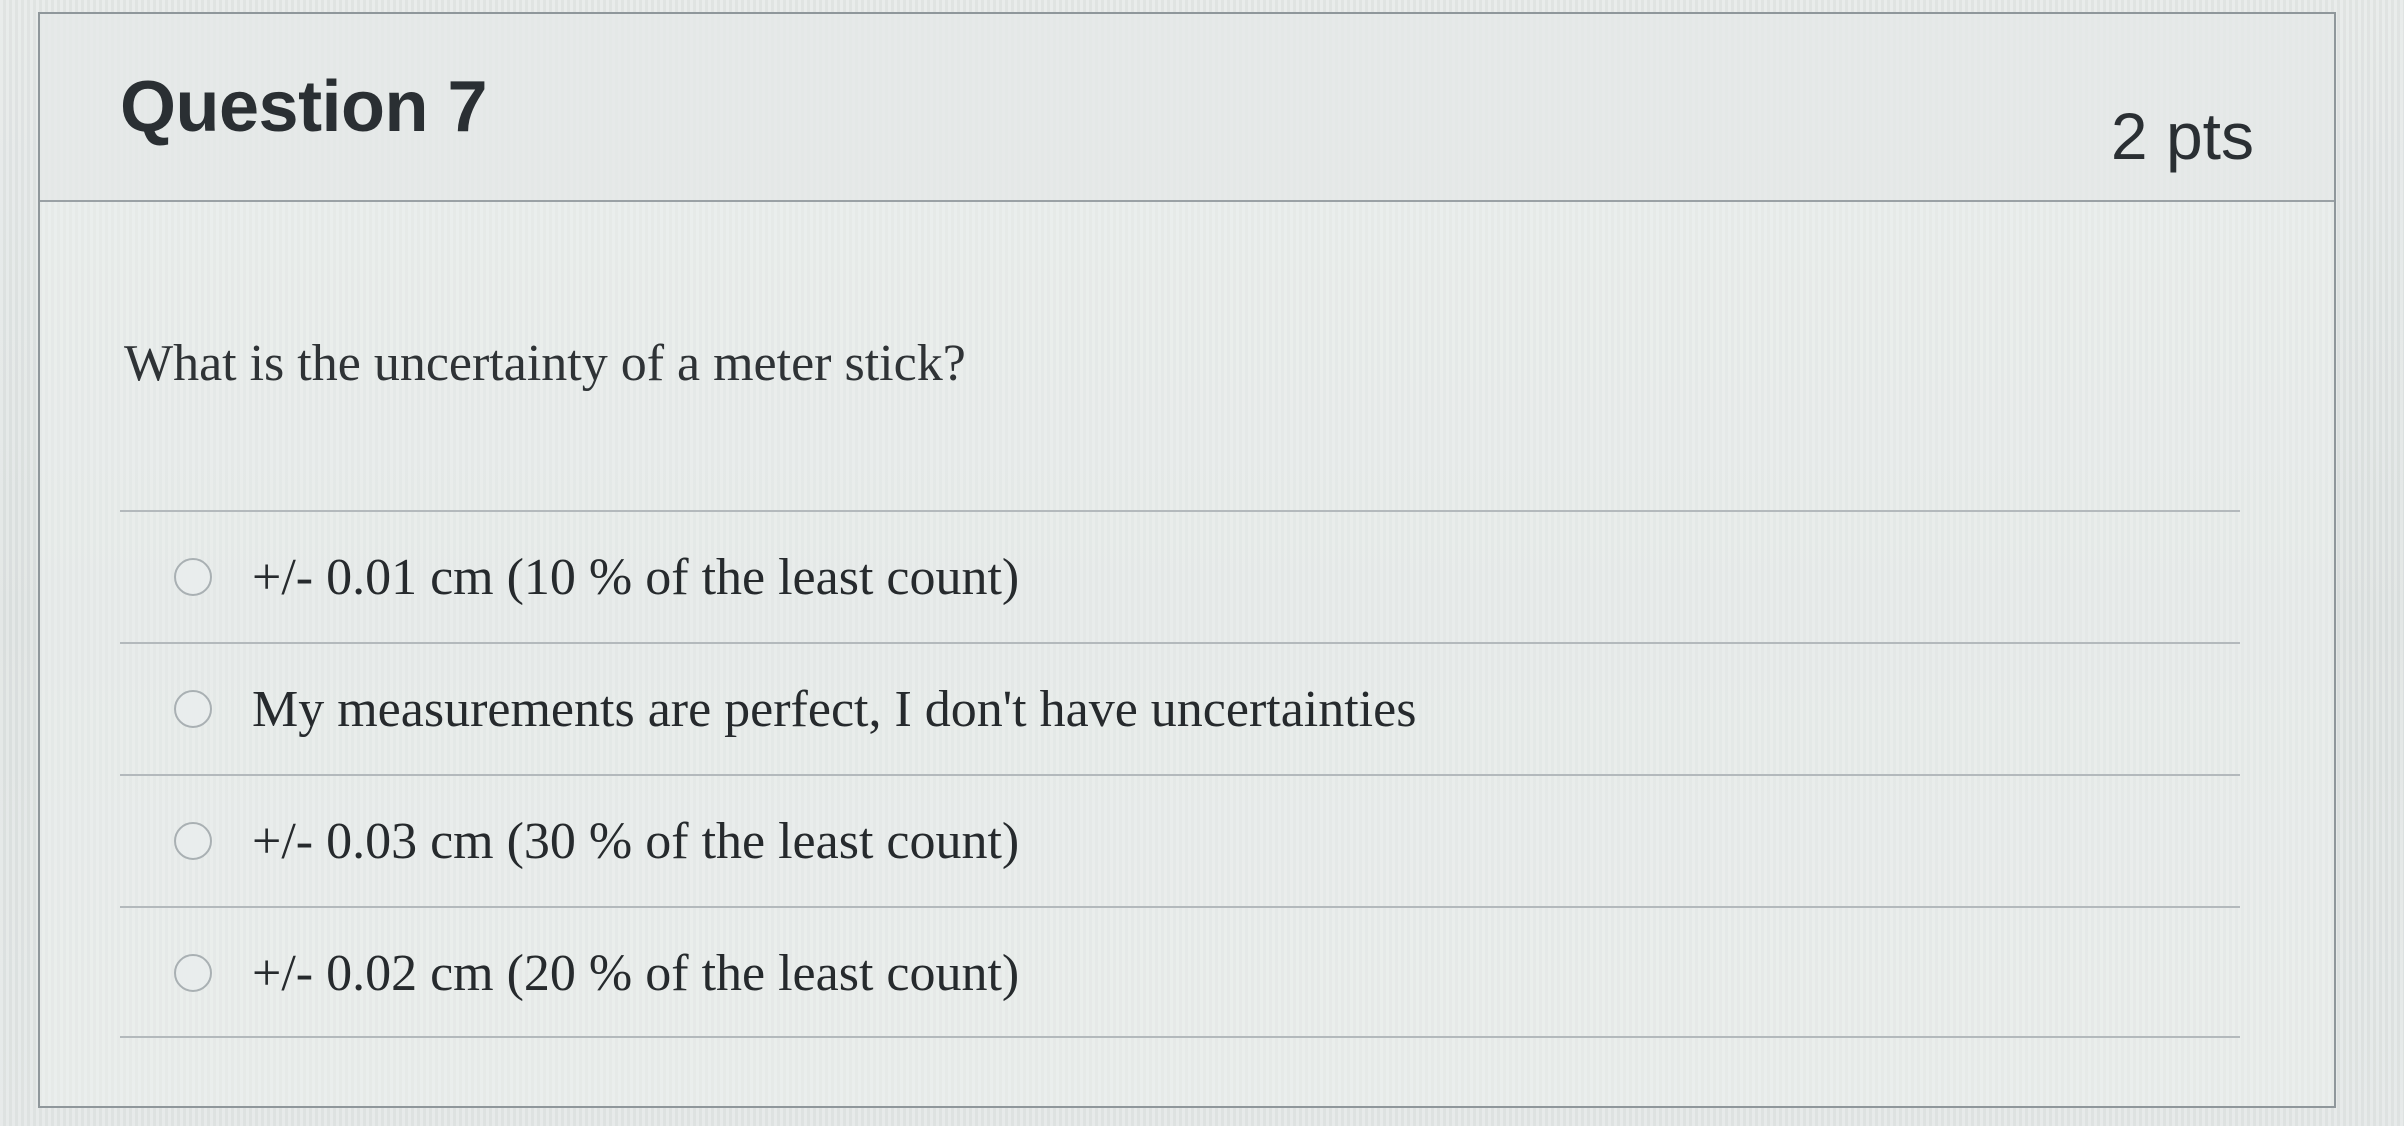 This screenshot has width=2404, height=1126. What do you see at coordinates (2182, 136) in the screenshot?
I see `question-points: 2 pts` at bounding box center [2182, 136].